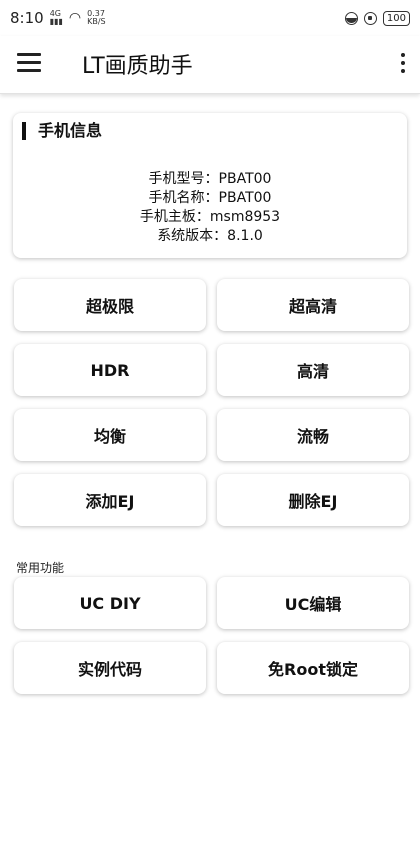 The width and height of the screenshot is (420, 850). I want to click on speed-unit: KB/S, so click(96, 21).